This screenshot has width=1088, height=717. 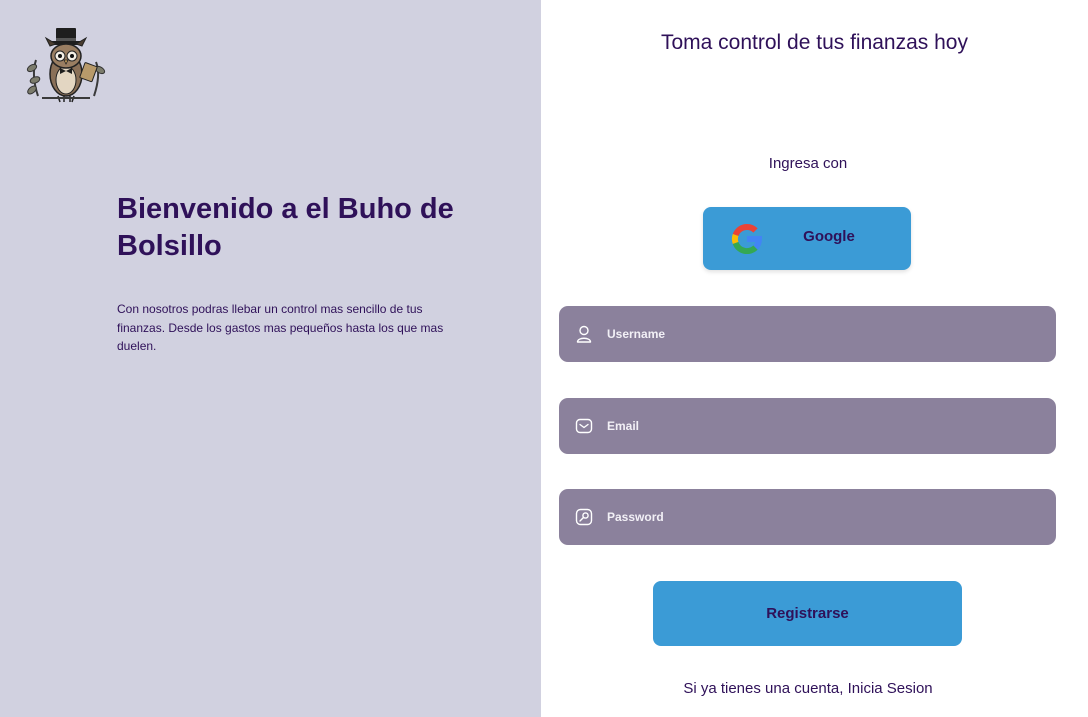 I want to click on key-icon, so click(x=584, y=517).